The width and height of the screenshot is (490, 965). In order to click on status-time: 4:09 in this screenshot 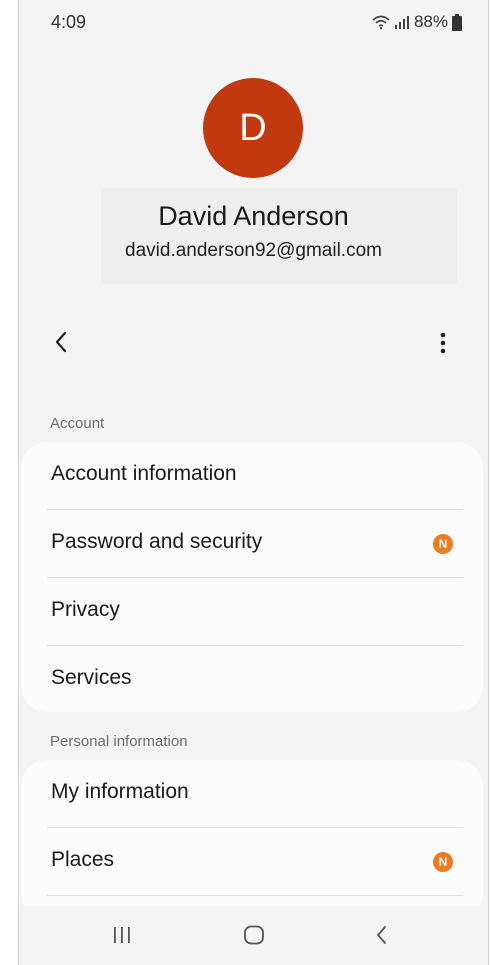, I will do `click(69, 22)`.